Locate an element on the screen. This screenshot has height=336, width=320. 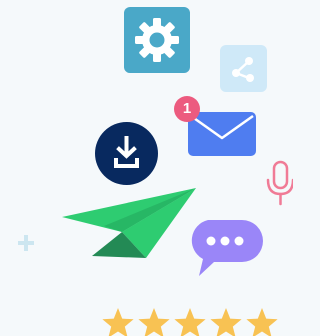
star-rating is located at coordinates (190, 322).